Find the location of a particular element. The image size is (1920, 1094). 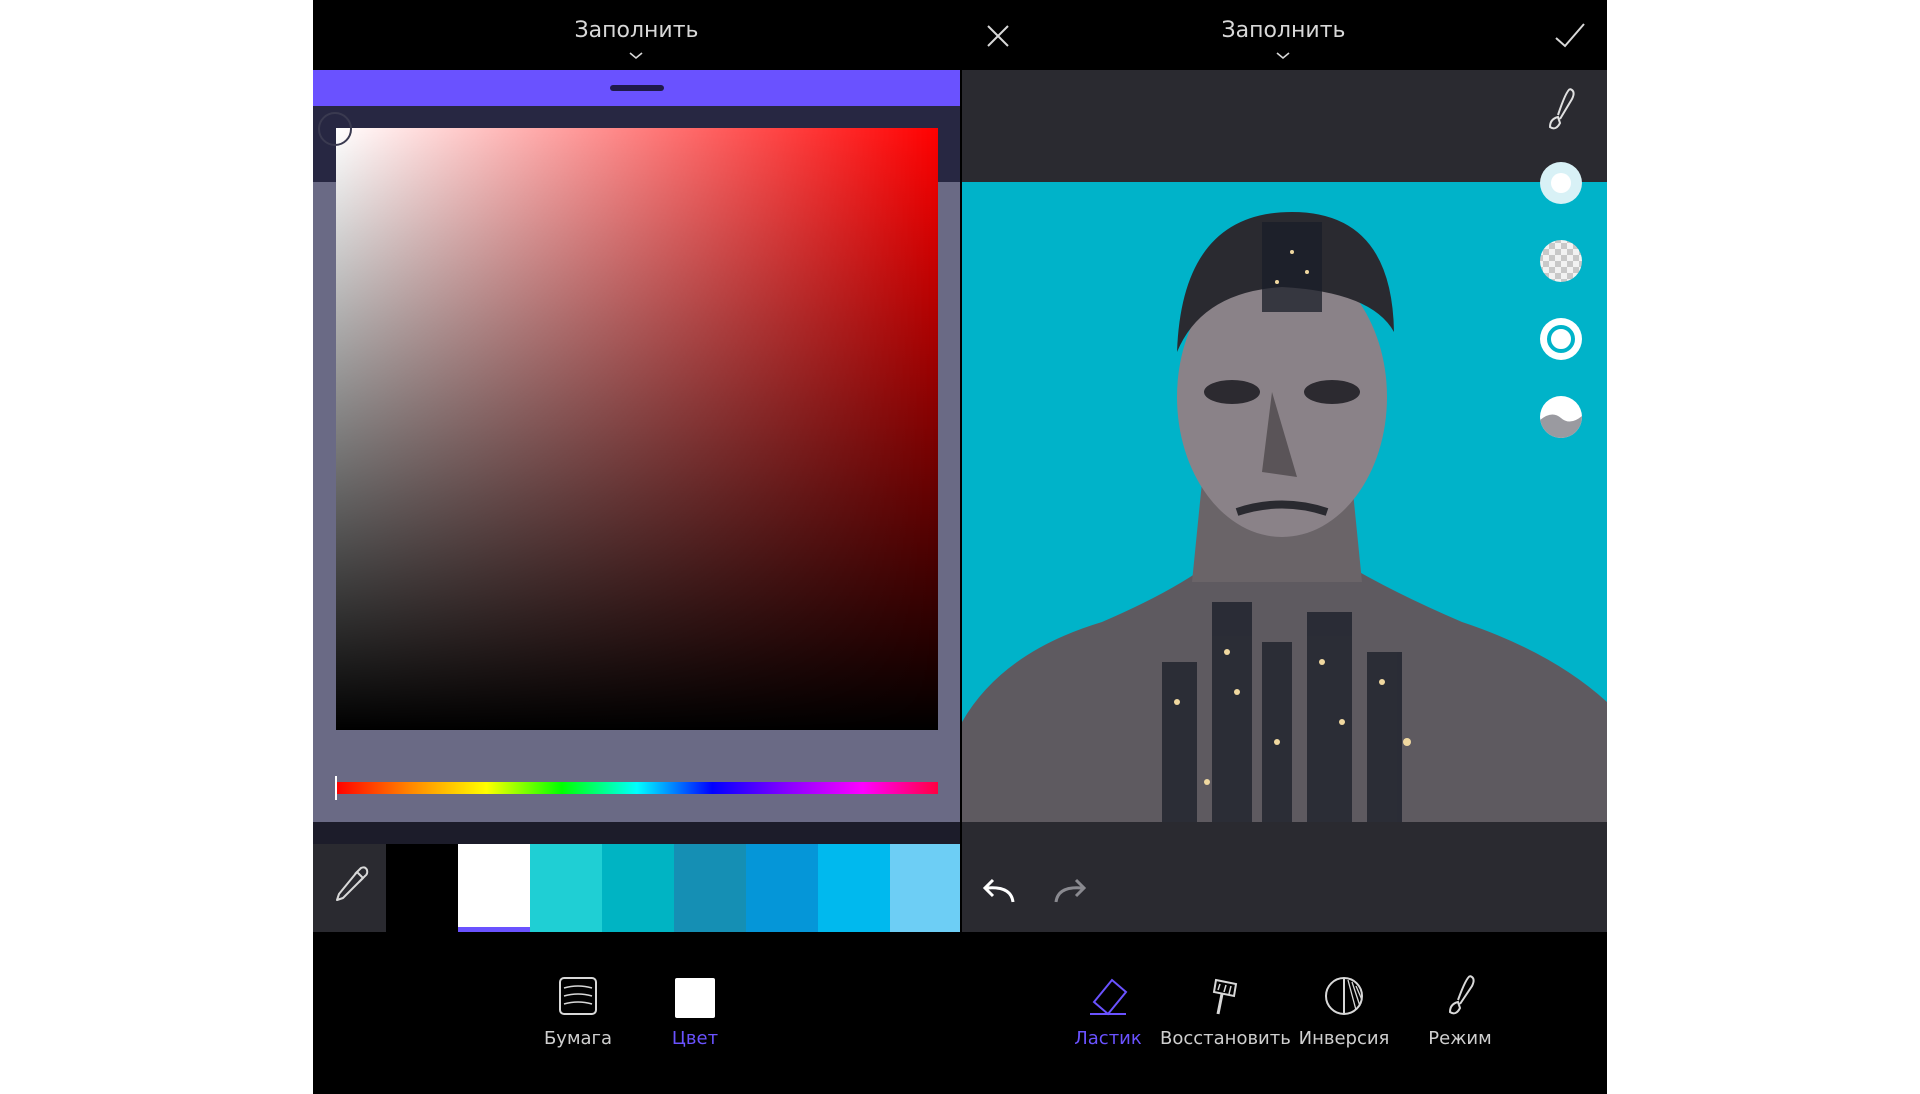

color-sheet-header is located at coordinates (636, 88).